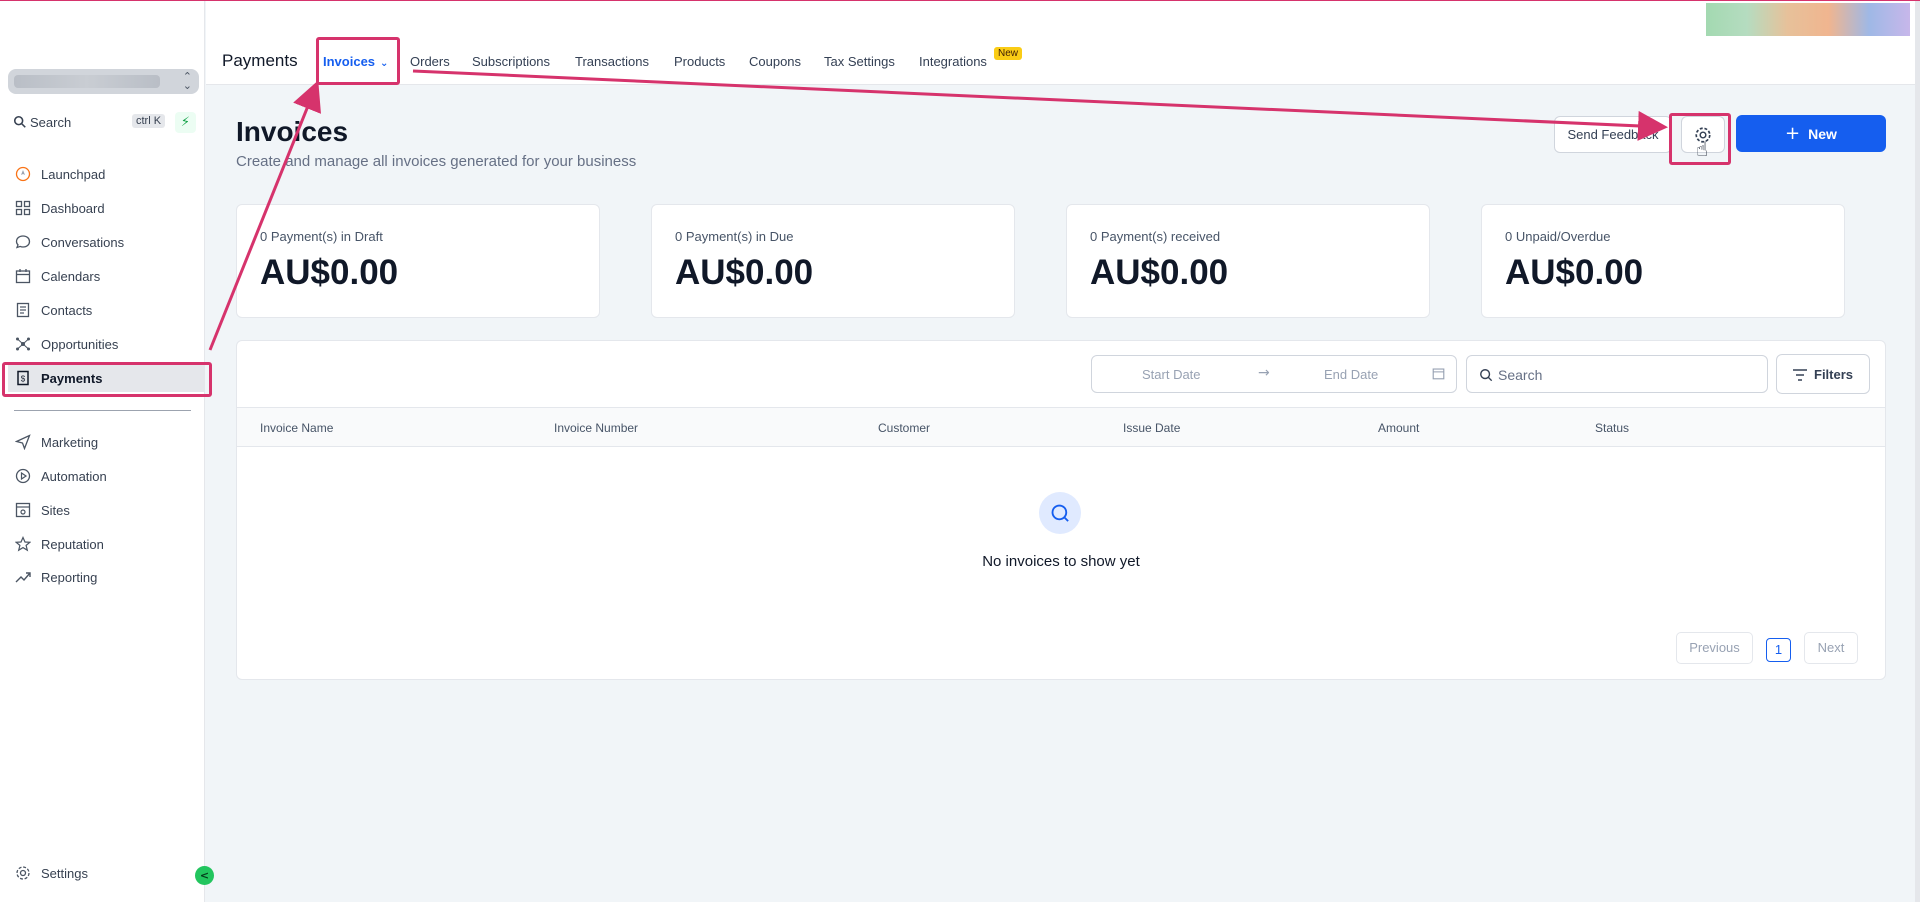  I want to click on chevron-updown-icon: ⌃ ⌄, so click(187, 81).